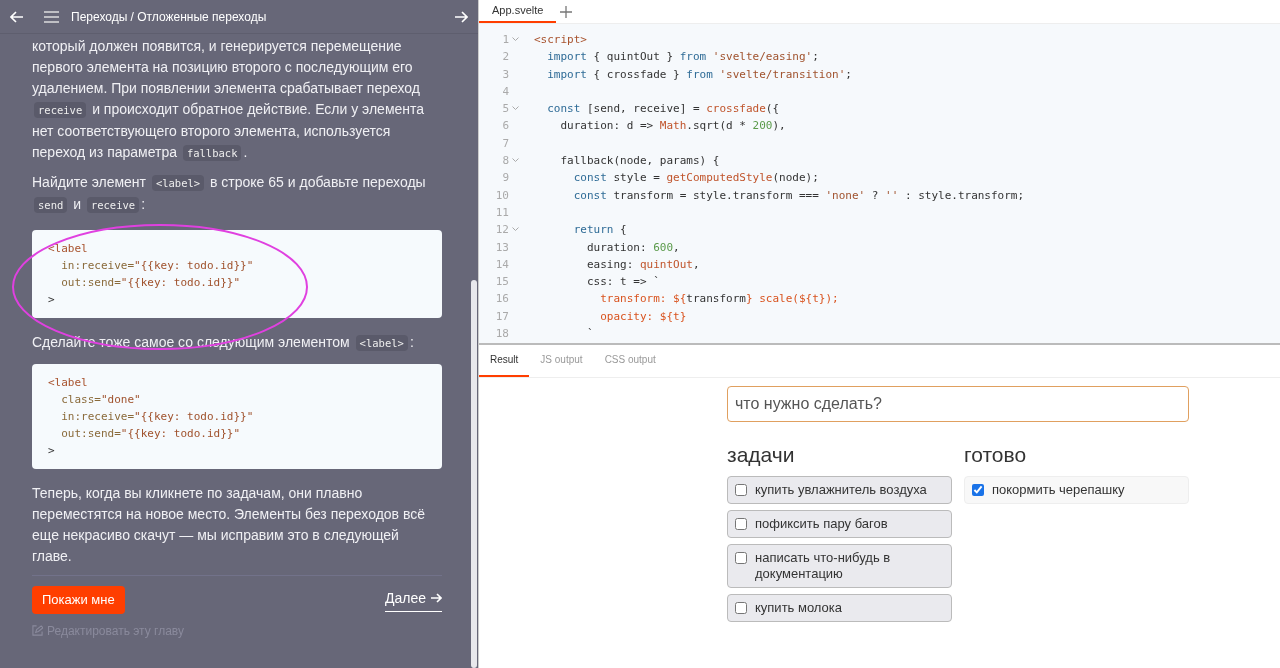  I want to click on paragraph: Найдите элемент <label> в строке 65 и добавьте переходы send и receive :, so click(229, 194).